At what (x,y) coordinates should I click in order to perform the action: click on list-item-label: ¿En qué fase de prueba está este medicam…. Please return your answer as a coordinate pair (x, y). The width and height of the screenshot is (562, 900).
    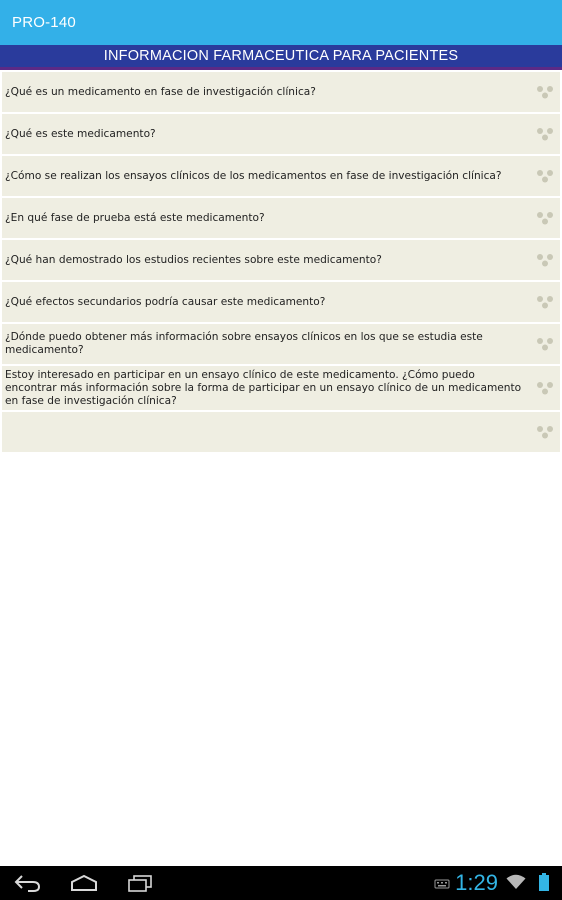
    Looking at the image, I should click on (135, 217).